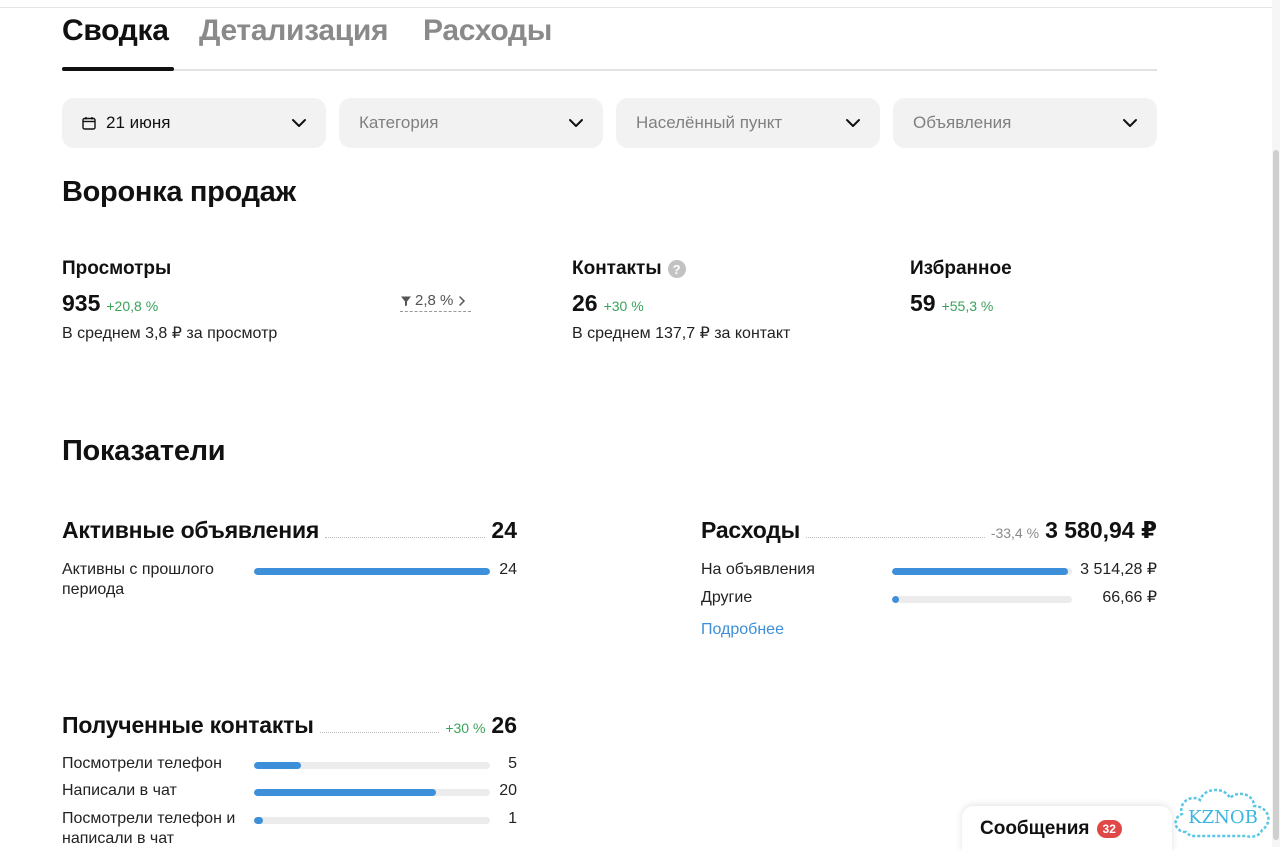  What do you see at coordinates (406, 301) in the screenshot?
I see `funnel-icon` at bounding box center [406, 301].